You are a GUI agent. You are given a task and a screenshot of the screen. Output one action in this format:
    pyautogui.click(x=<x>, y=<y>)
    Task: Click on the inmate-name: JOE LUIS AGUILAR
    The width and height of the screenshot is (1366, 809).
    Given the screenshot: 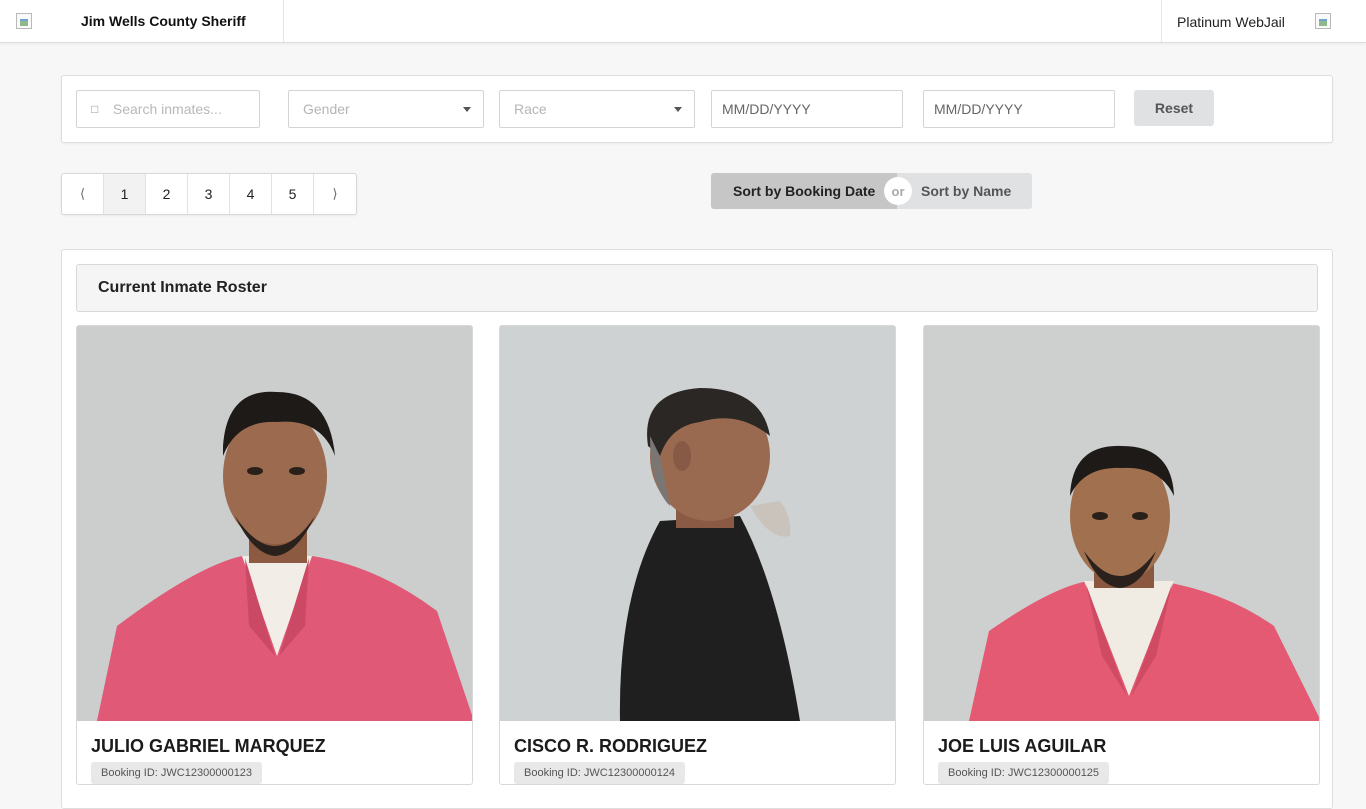 What is the action you would take?
    pyautogui.click(x=1022, y=746)
    